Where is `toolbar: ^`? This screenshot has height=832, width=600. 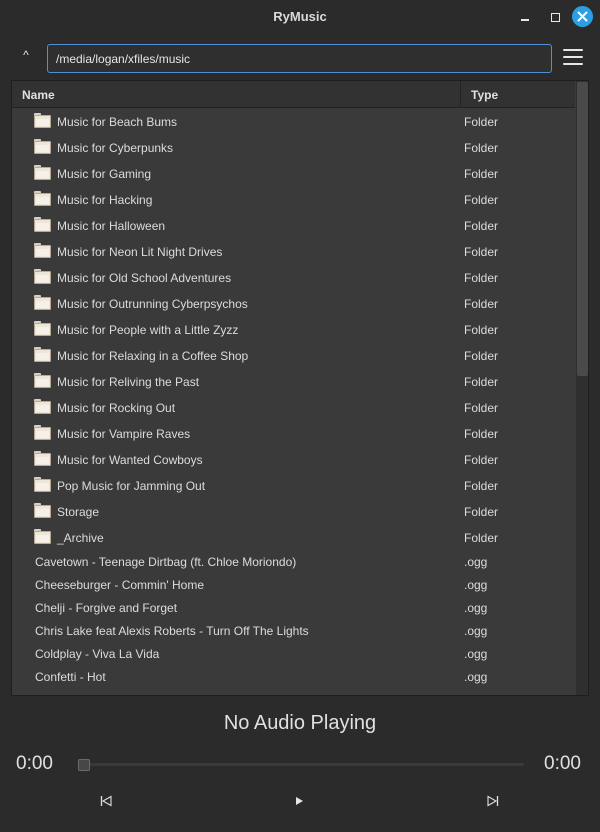
toolbar: ^ is located at coordinates (300, 56).